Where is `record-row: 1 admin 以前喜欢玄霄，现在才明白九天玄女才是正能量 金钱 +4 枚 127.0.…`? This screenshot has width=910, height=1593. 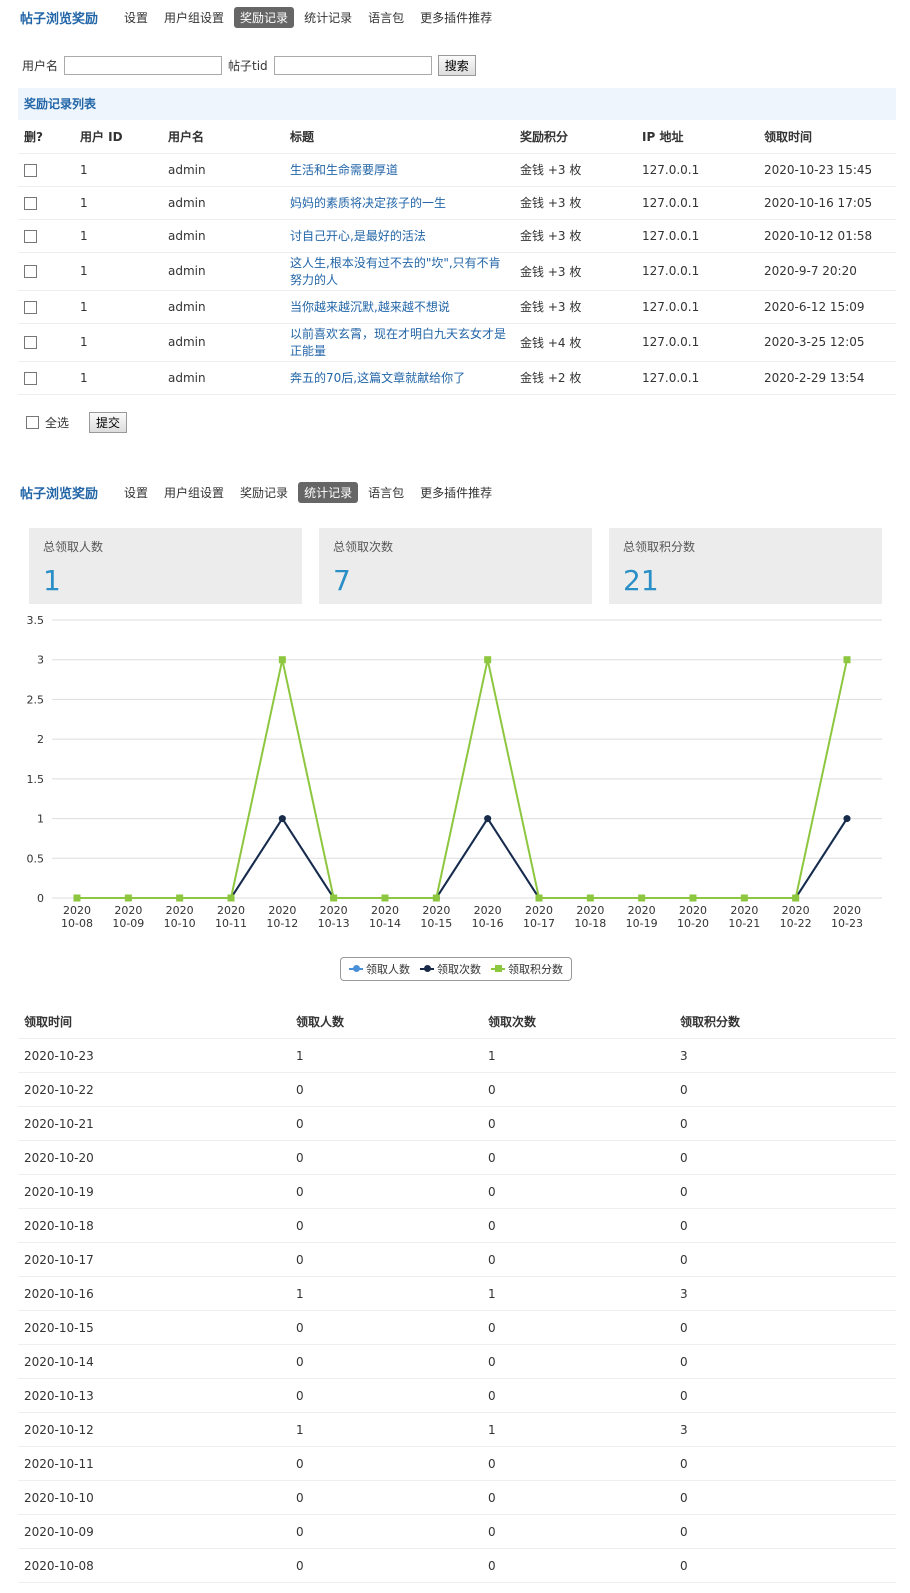 record-row: 1 admin 以前喜欢玄霄，现在才明白九天玄女才是正能量 金钱 +4 枚 127.0.… is located at coordinates (457, 342).